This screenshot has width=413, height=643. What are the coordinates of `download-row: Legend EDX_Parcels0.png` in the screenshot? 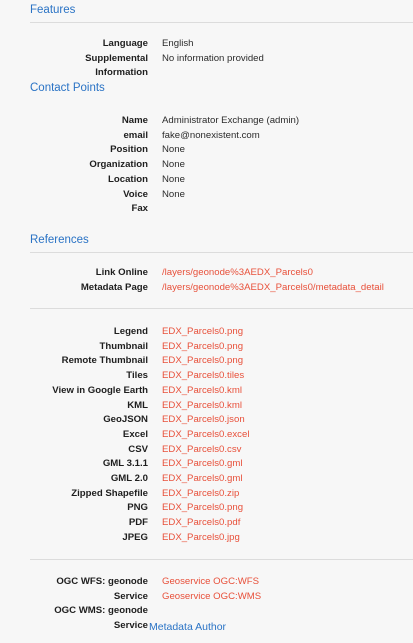 It's located at (206, 332).